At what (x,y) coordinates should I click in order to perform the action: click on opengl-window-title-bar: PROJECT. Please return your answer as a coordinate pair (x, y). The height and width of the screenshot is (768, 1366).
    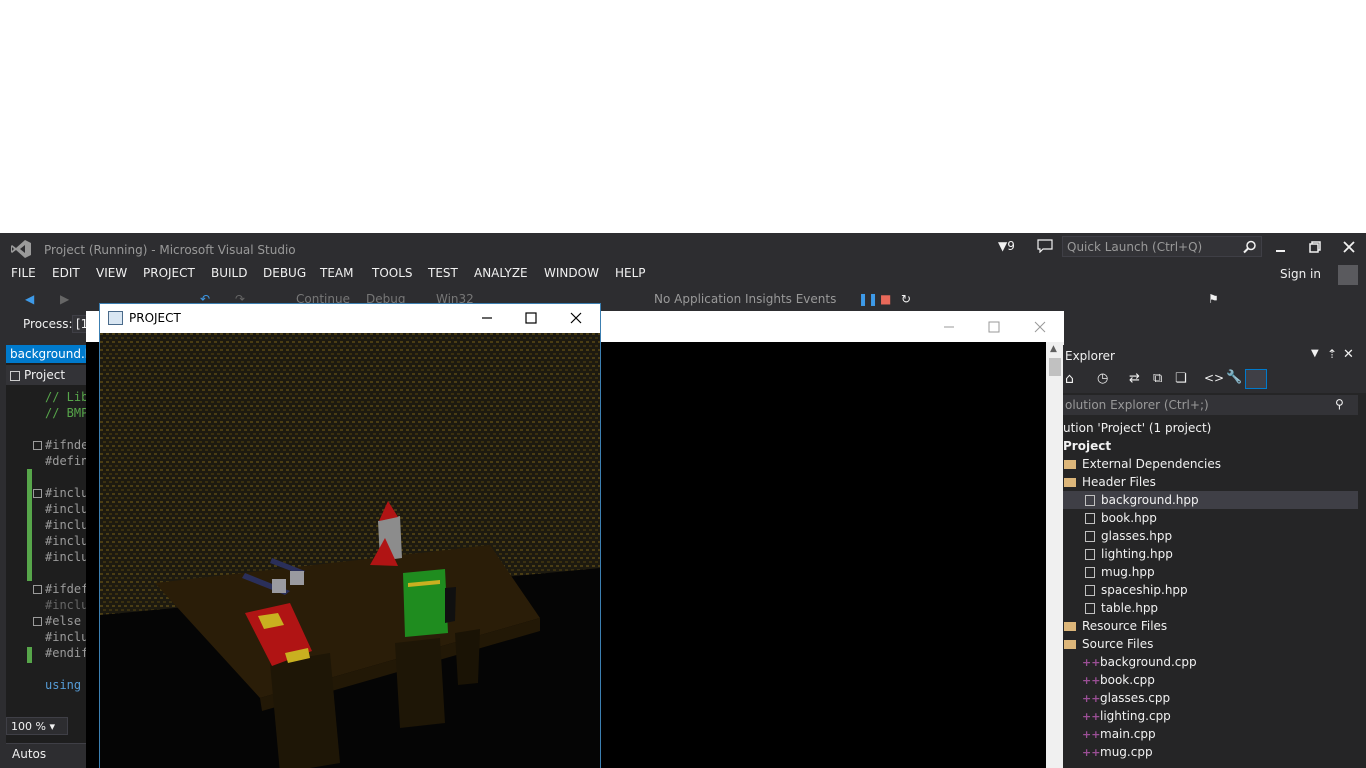
    Looking at the image, I should click on (350, 318).